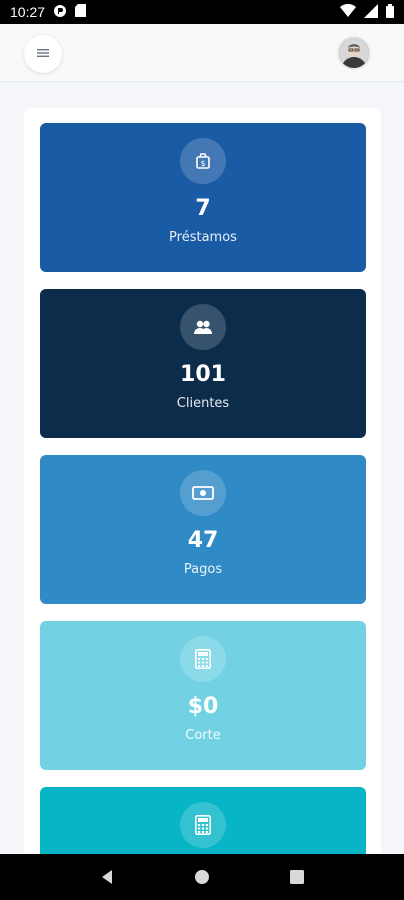  I want to click on cut-card: $0 Corte, so click(203, 695).